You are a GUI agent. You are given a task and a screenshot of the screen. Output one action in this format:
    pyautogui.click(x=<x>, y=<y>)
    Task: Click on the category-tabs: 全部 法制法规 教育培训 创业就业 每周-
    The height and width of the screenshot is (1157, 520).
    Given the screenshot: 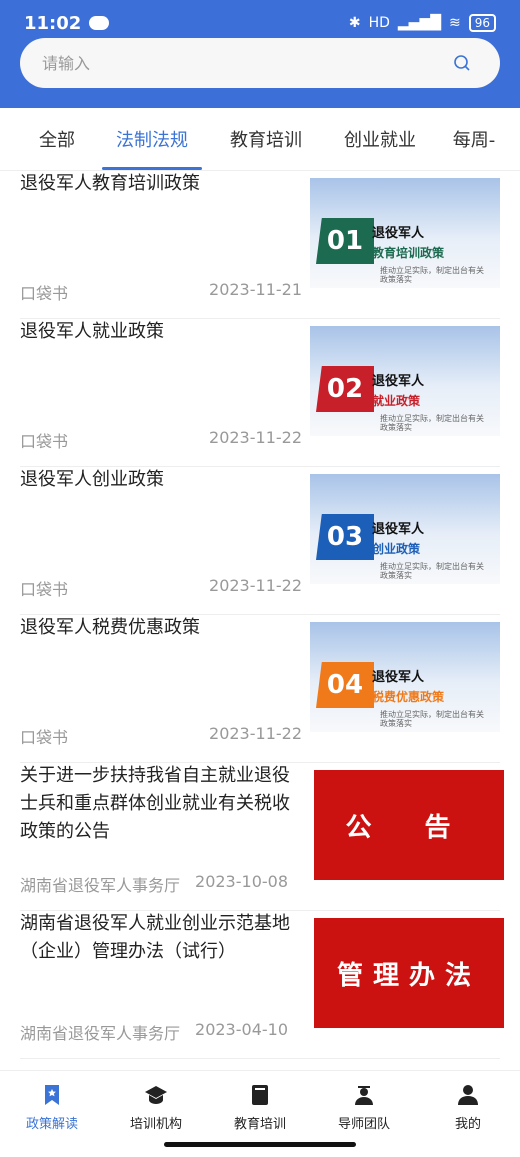 What is the action you would take?
    pyautogui.click(x=260, y=139)
    